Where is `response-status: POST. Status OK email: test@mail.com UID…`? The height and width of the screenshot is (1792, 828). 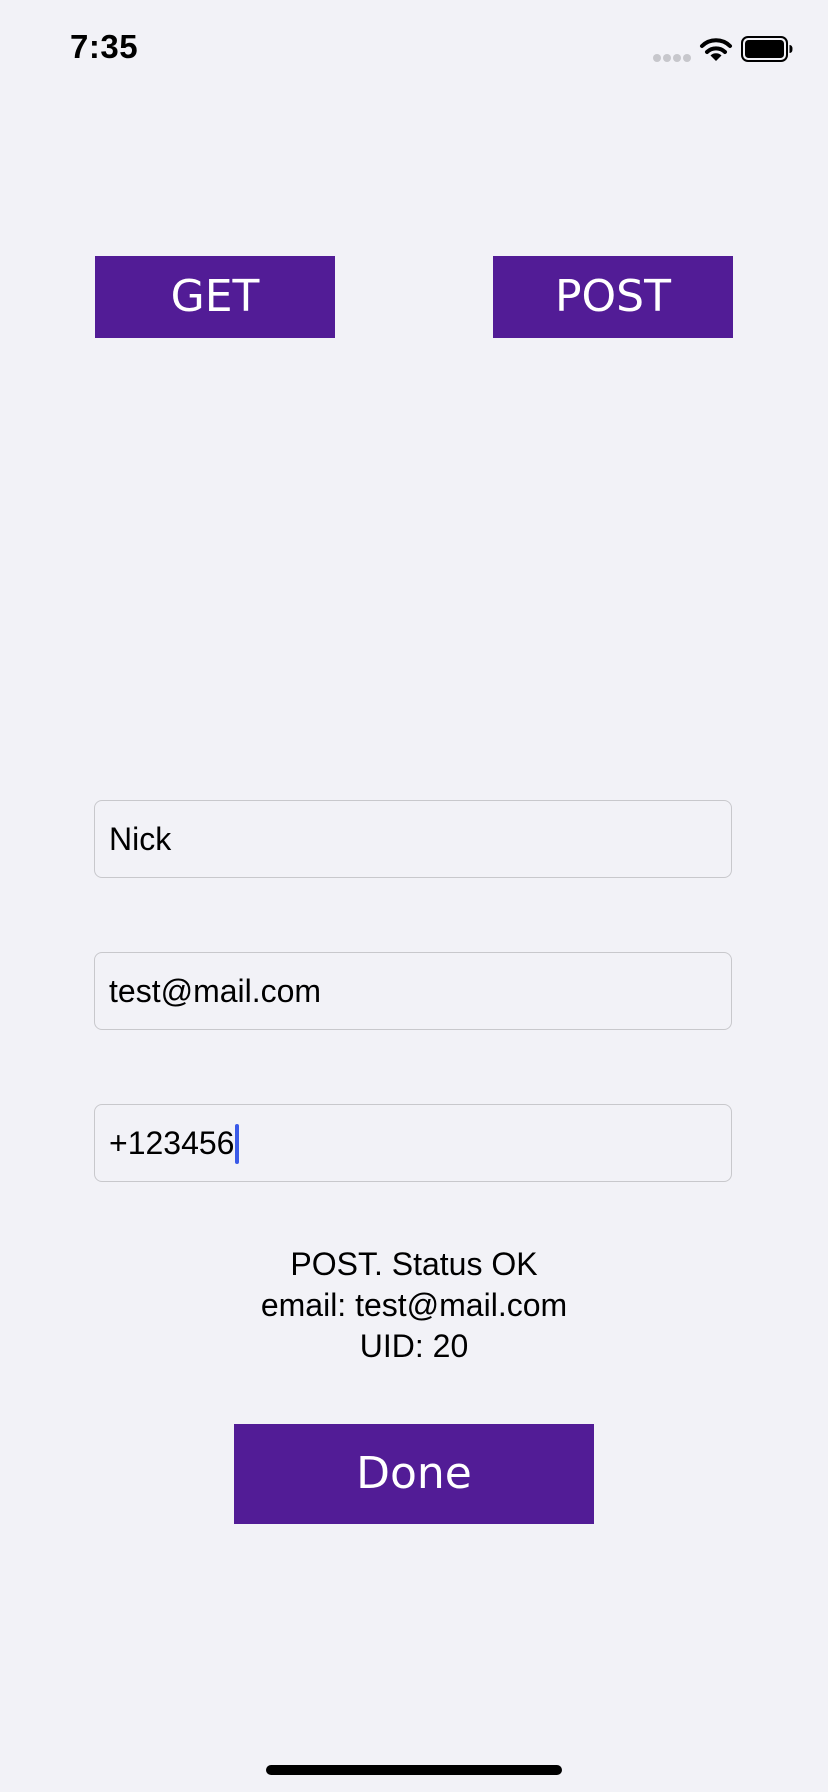 response-status: POST. Status OK email: test@mail.com UID… is located at coordinates (414, 1305).